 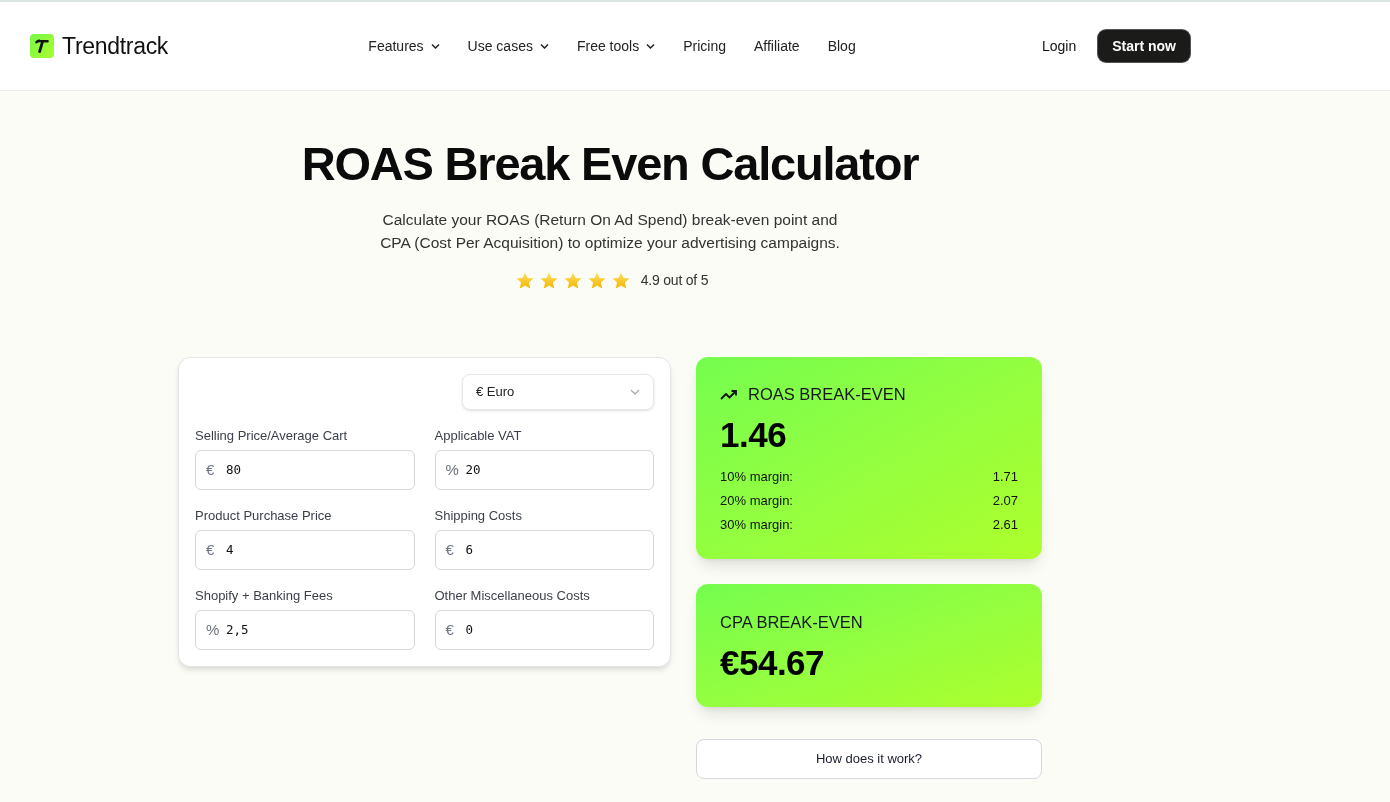 What do you see at coordinates (791, 622) in the screenshot?
I see `result-title: CPA BREAK-EVEN` at bounding box center [791, 622].